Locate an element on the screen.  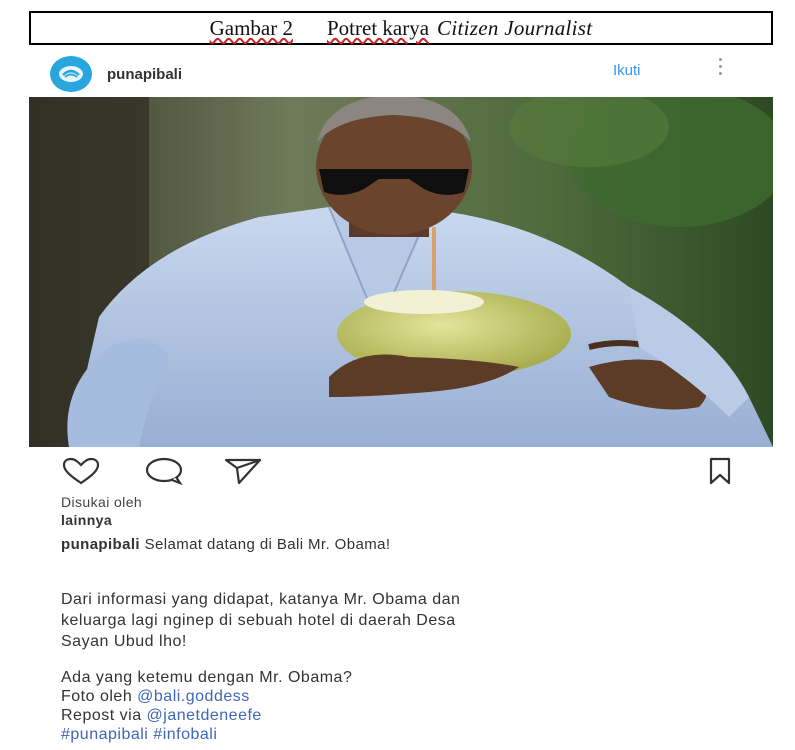
caption-source: Citizen Journalist is located at coordinates (515, 27).